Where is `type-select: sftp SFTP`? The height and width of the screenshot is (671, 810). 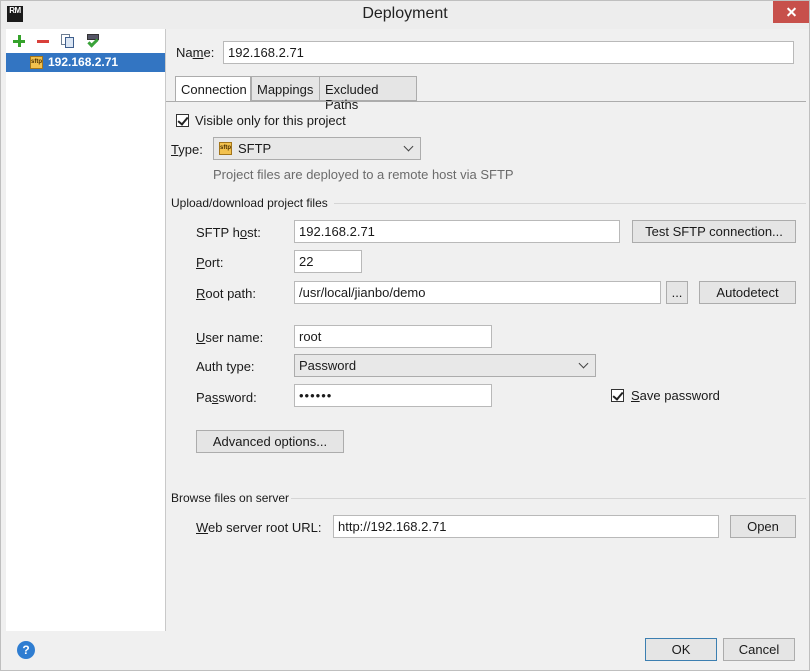 type-select: sftp SFTP is located at coordinates (317, 148).